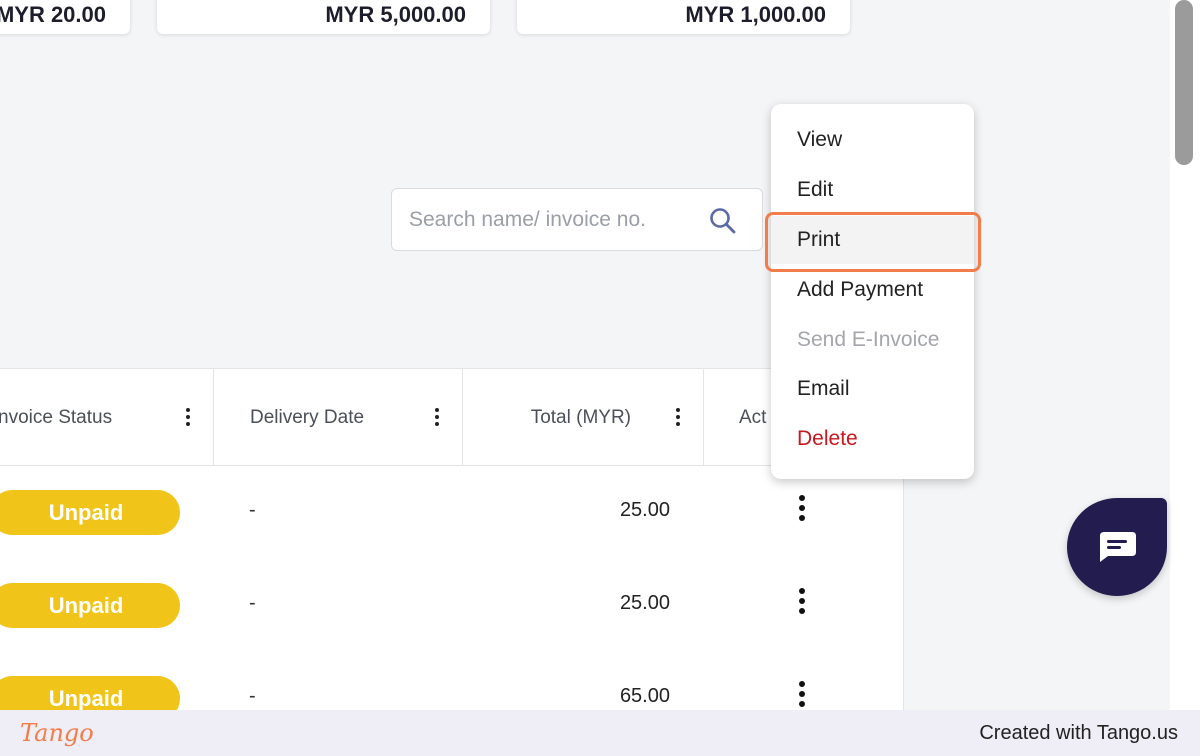  Describe the element at coordinates (723, 221) in the screenshot. I see `search-icon` at that location.